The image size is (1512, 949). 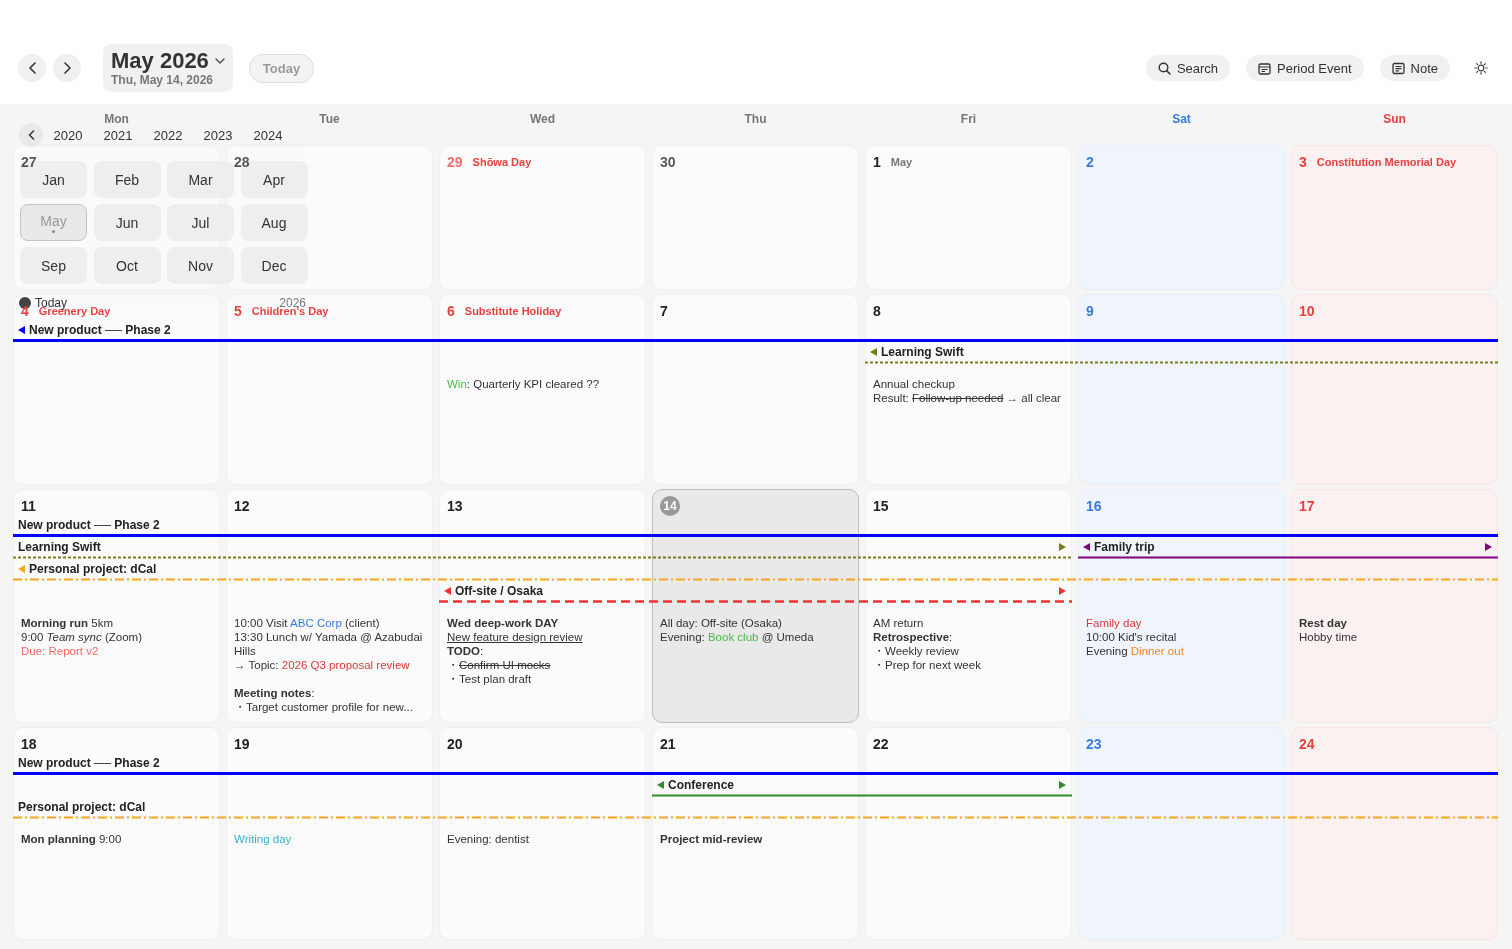 What do you see at coordinates (712, 839) in the screenshot?
I see `note-line: Project mid-review` at bounding box center [712, 839].